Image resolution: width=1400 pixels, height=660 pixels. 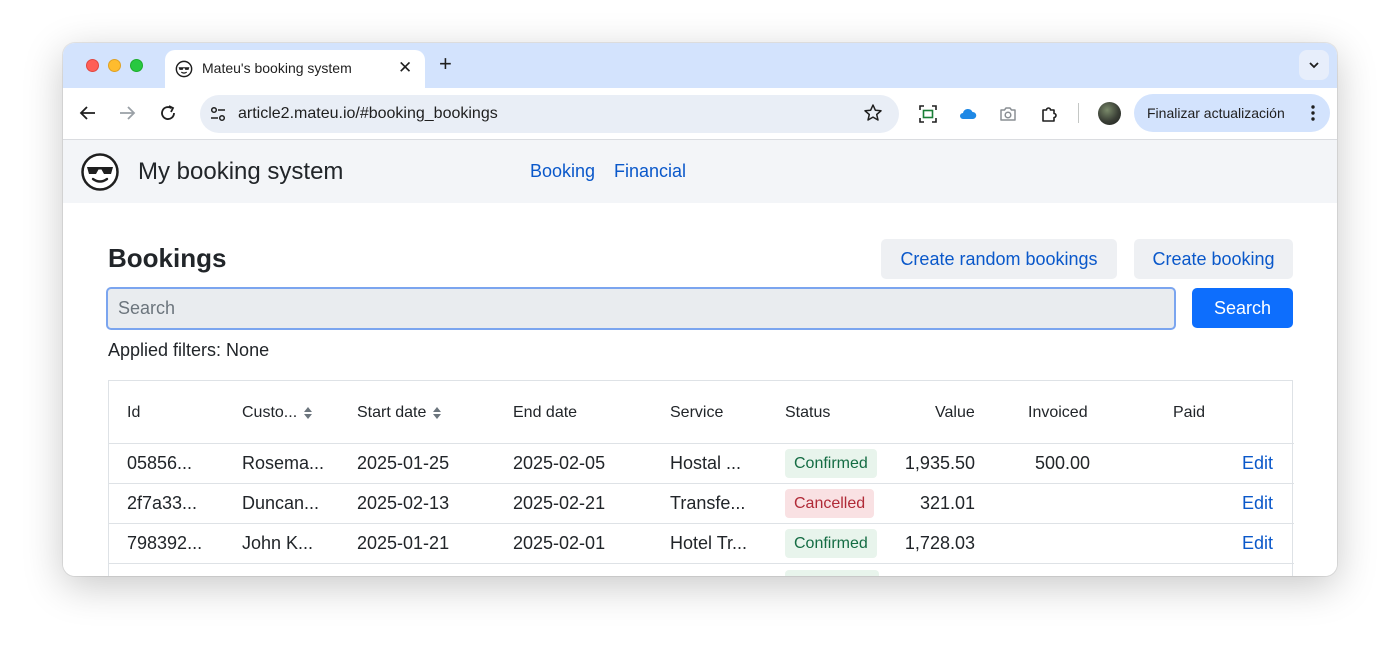 What do you see at coordinates (1213, 259) in the screenshot?
I see `create-booking-button: Create booking` at bounding box center [1213, 259].